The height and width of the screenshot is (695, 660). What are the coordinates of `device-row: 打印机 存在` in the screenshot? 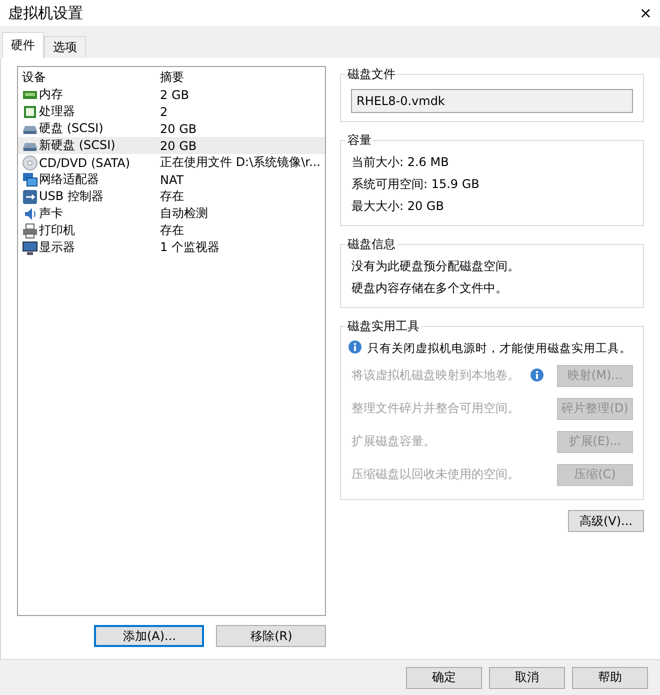 It's located at (172, 230).